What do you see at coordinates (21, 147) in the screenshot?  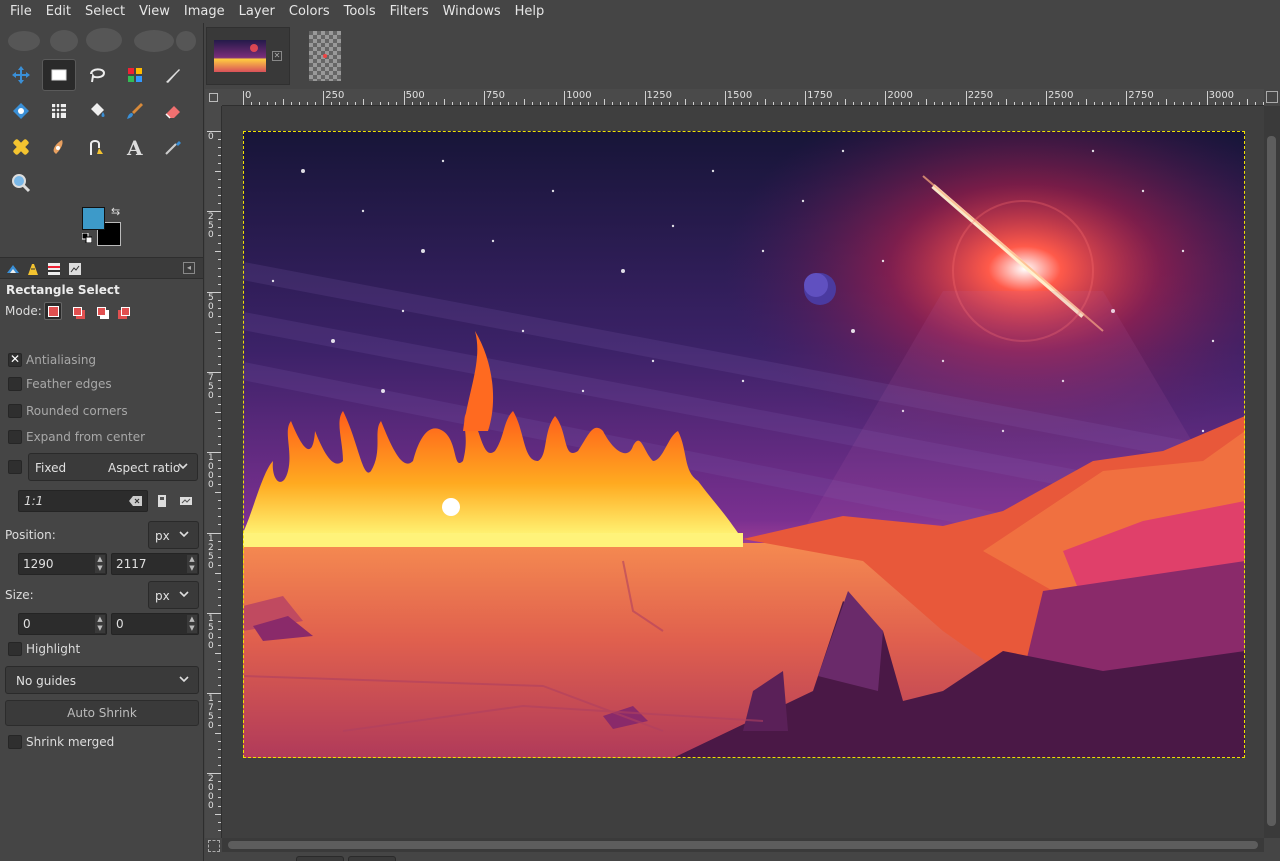 I see `heal-tool-icon` at bounding box center [21, 147].